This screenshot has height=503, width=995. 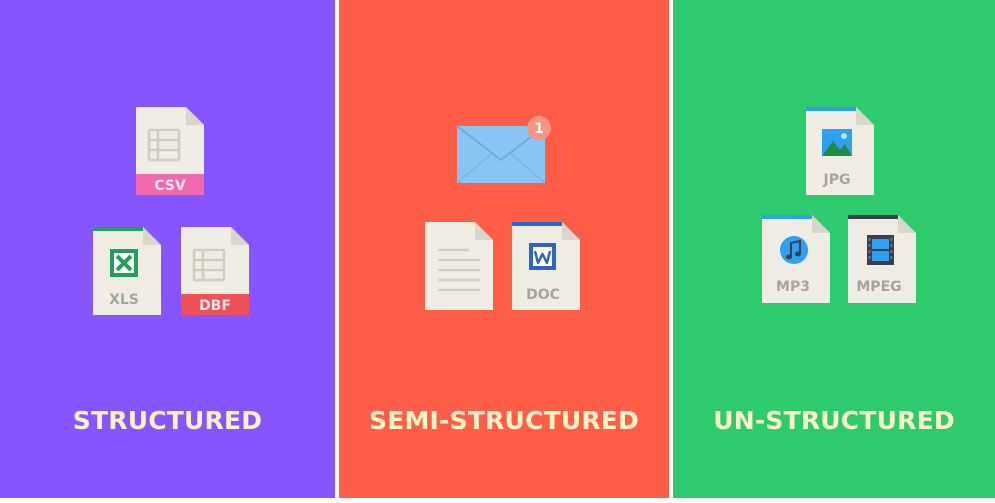 I want to click on csv-label: CSV, so click(x=170, y=186).